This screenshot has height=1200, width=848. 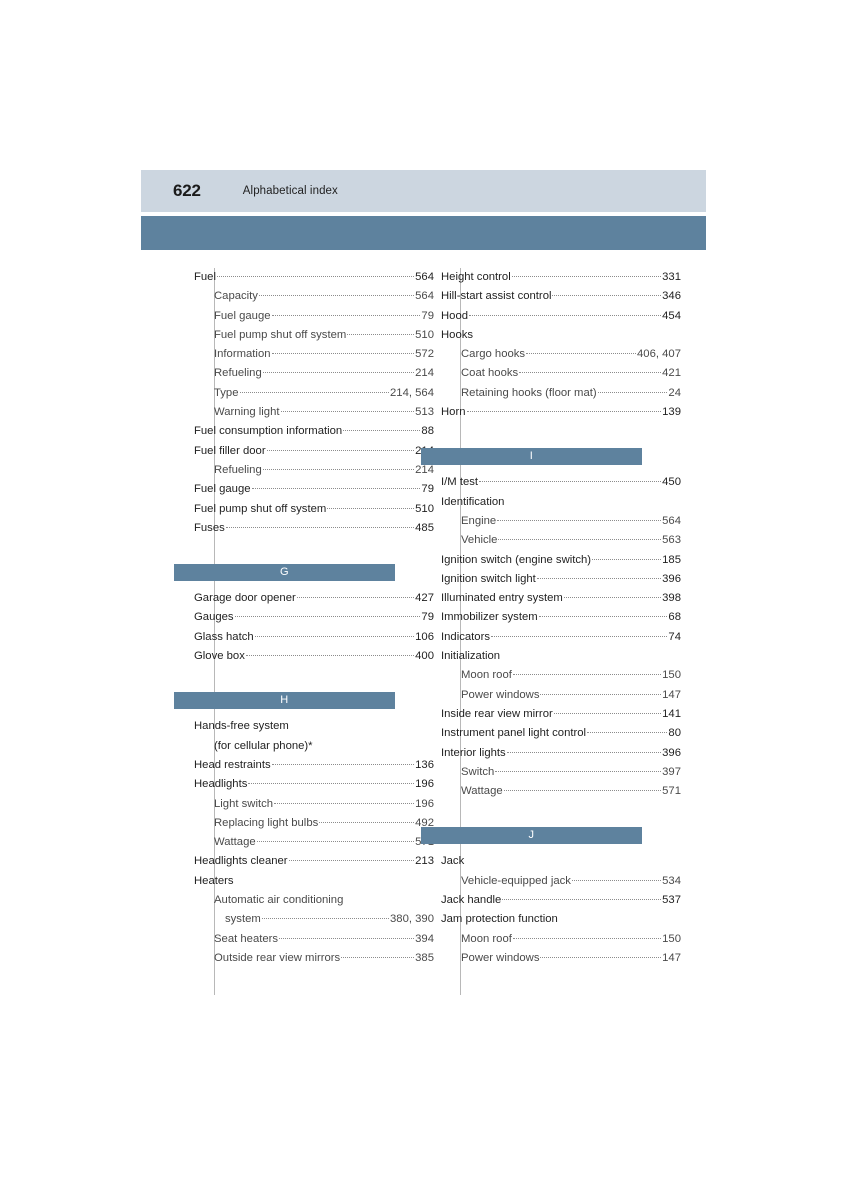 What do you see at coordinates (424, 764) in the screenshot?
I see `index-entry-page: 136` at bounding box center [424, 764].